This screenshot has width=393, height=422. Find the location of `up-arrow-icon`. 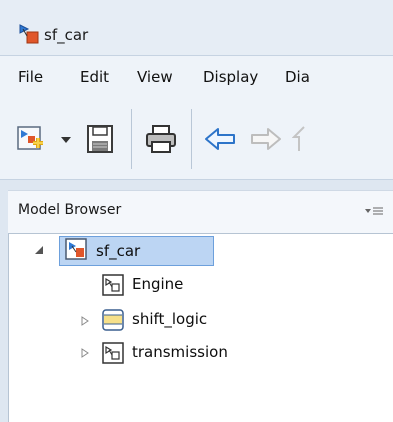

up-arrow-icon is located at coordinates (299, 139).